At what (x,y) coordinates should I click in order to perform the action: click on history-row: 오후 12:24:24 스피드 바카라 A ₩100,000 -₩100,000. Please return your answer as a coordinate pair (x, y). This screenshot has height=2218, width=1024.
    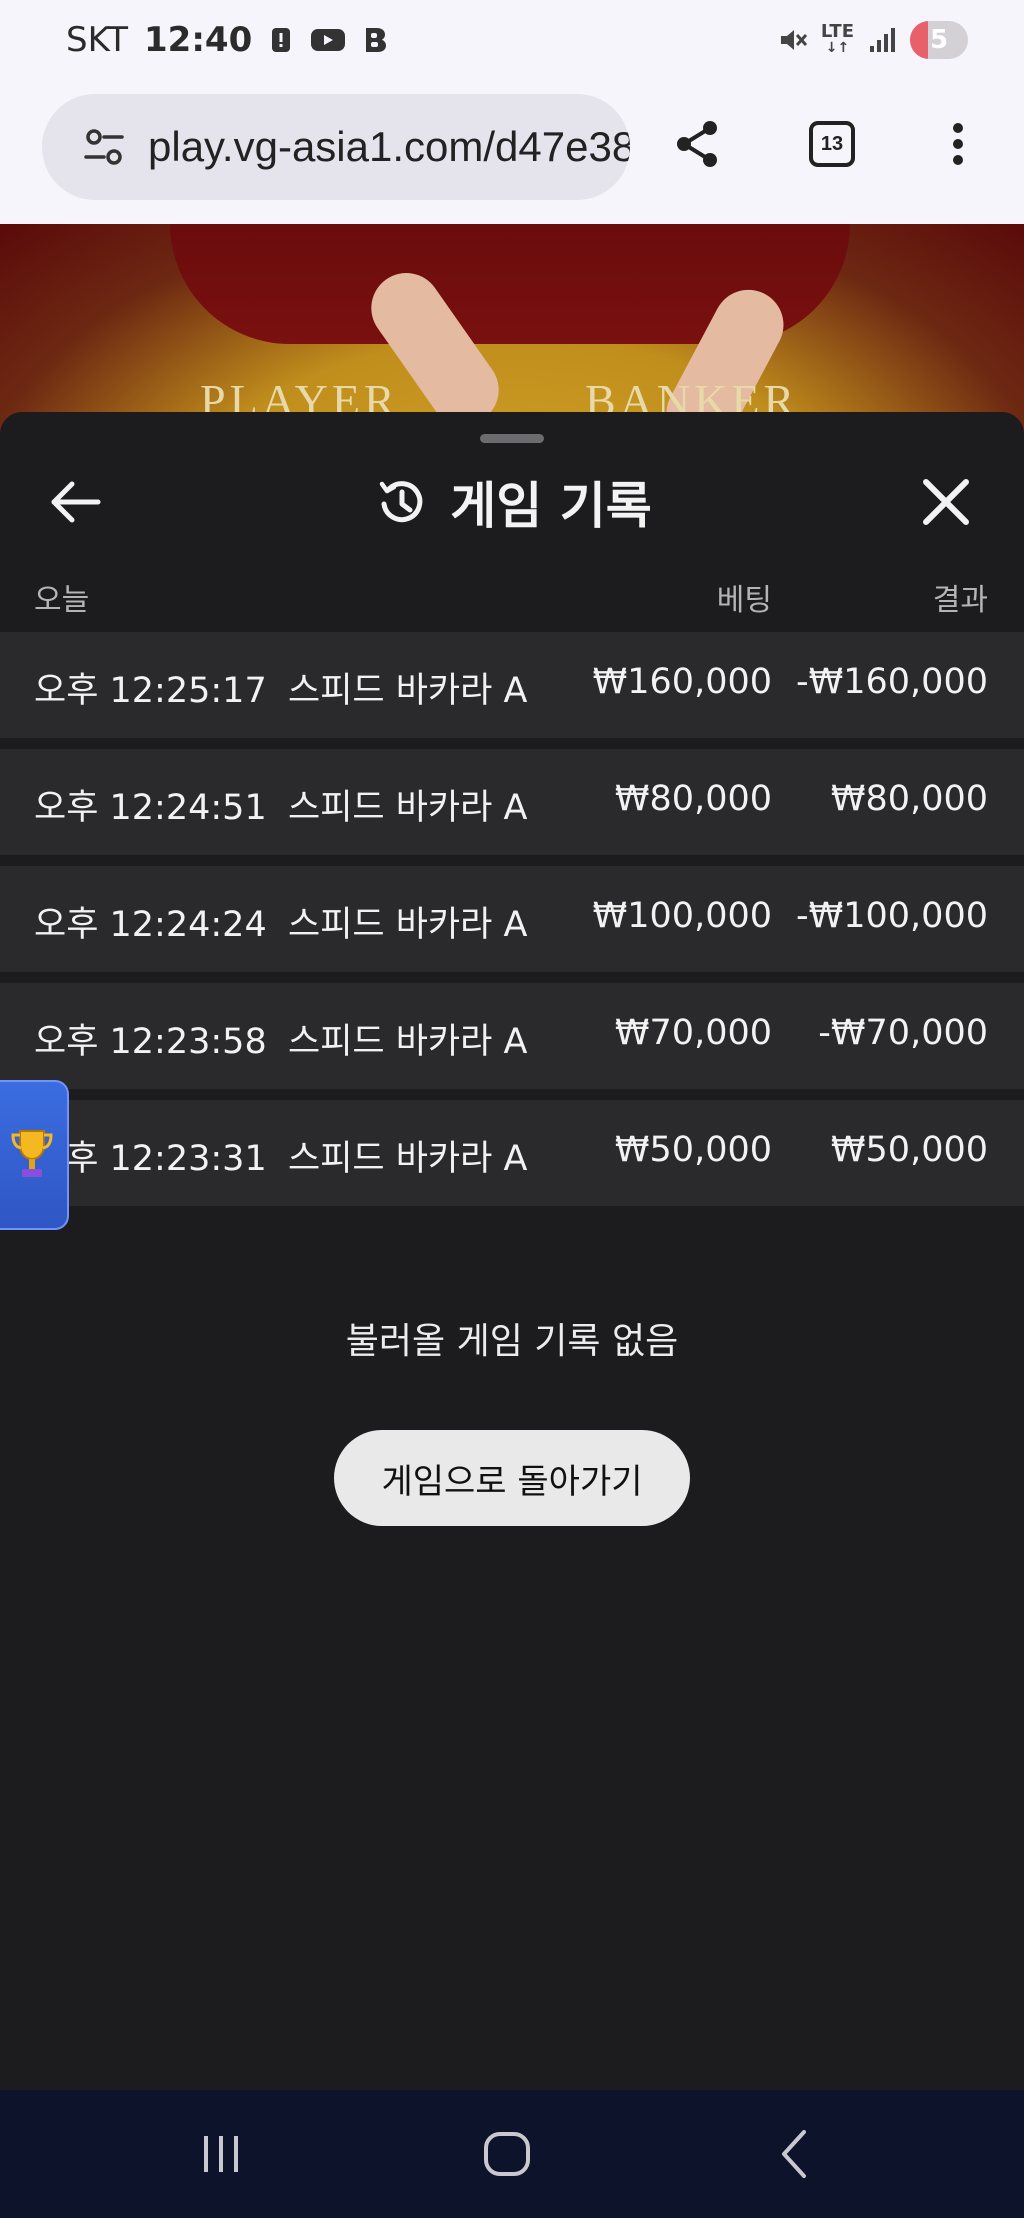
    Looking at the image, I should click on (512, 919).